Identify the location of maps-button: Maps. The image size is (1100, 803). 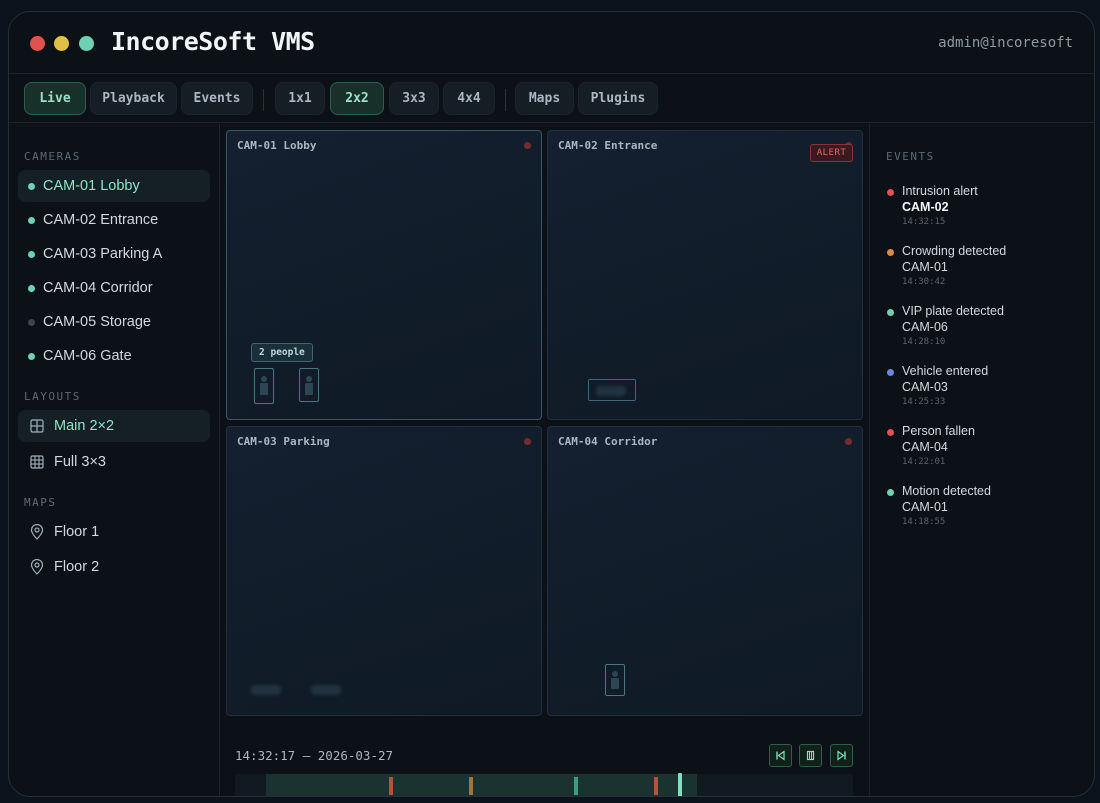
(544, 98).